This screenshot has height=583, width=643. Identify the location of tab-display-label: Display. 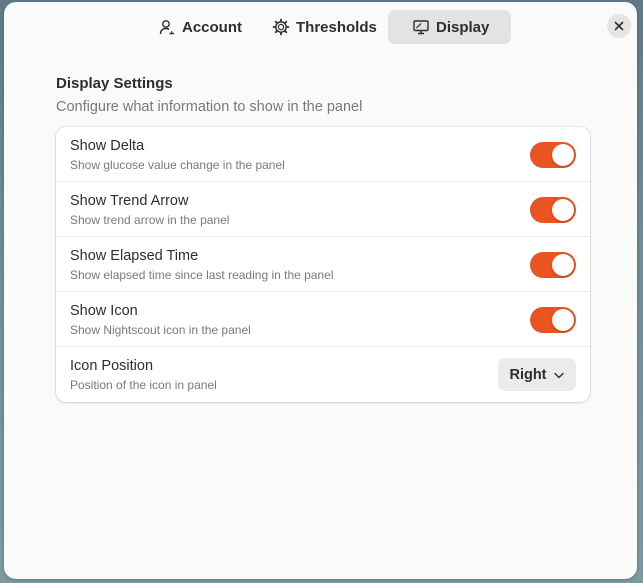
(463, 27).